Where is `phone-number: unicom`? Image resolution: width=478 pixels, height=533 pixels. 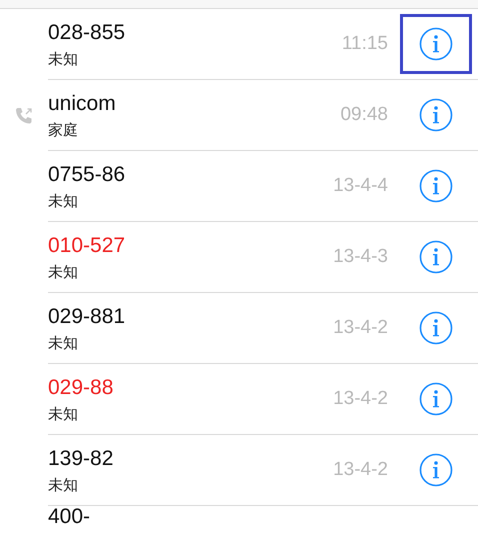 phone-number: unicom is located at coordinates (82, 103).